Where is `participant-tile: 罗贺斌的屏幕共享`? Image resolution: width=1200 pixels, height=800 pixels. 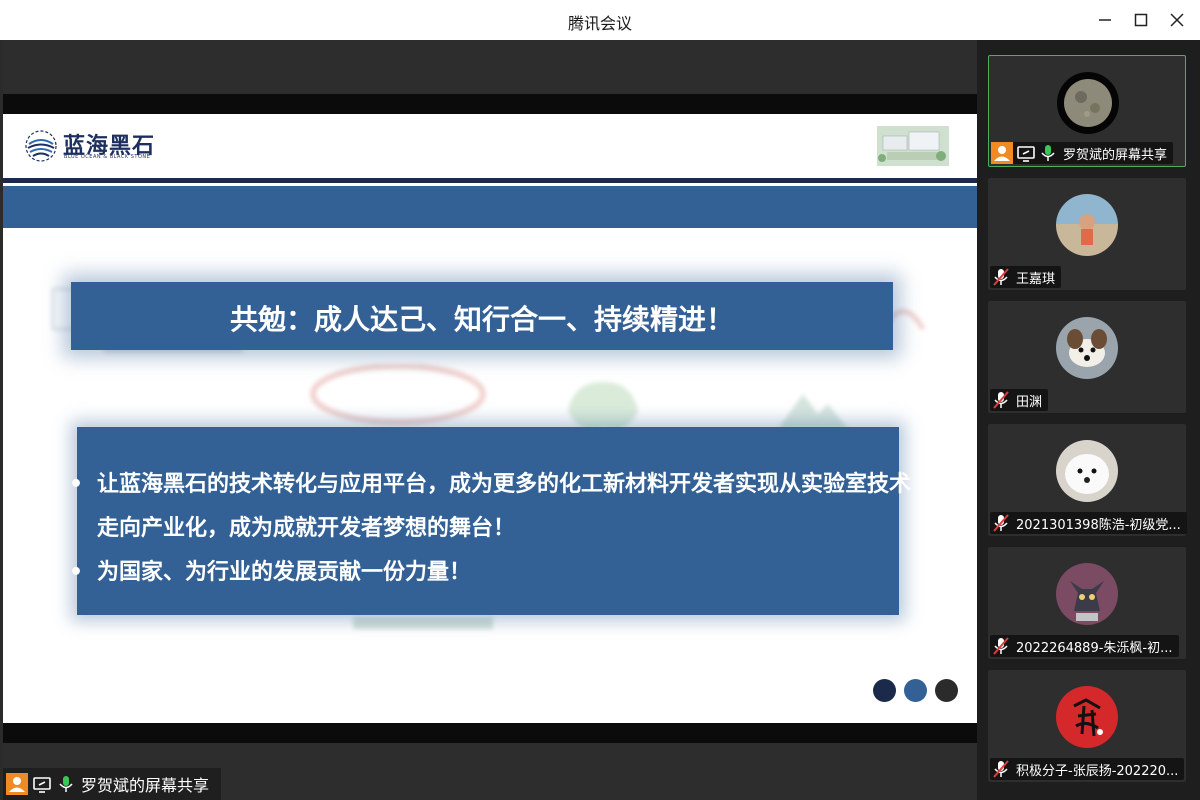
participant-tile: 罗贺斌的屏幕共享 is located at coordinates (1087, 111).